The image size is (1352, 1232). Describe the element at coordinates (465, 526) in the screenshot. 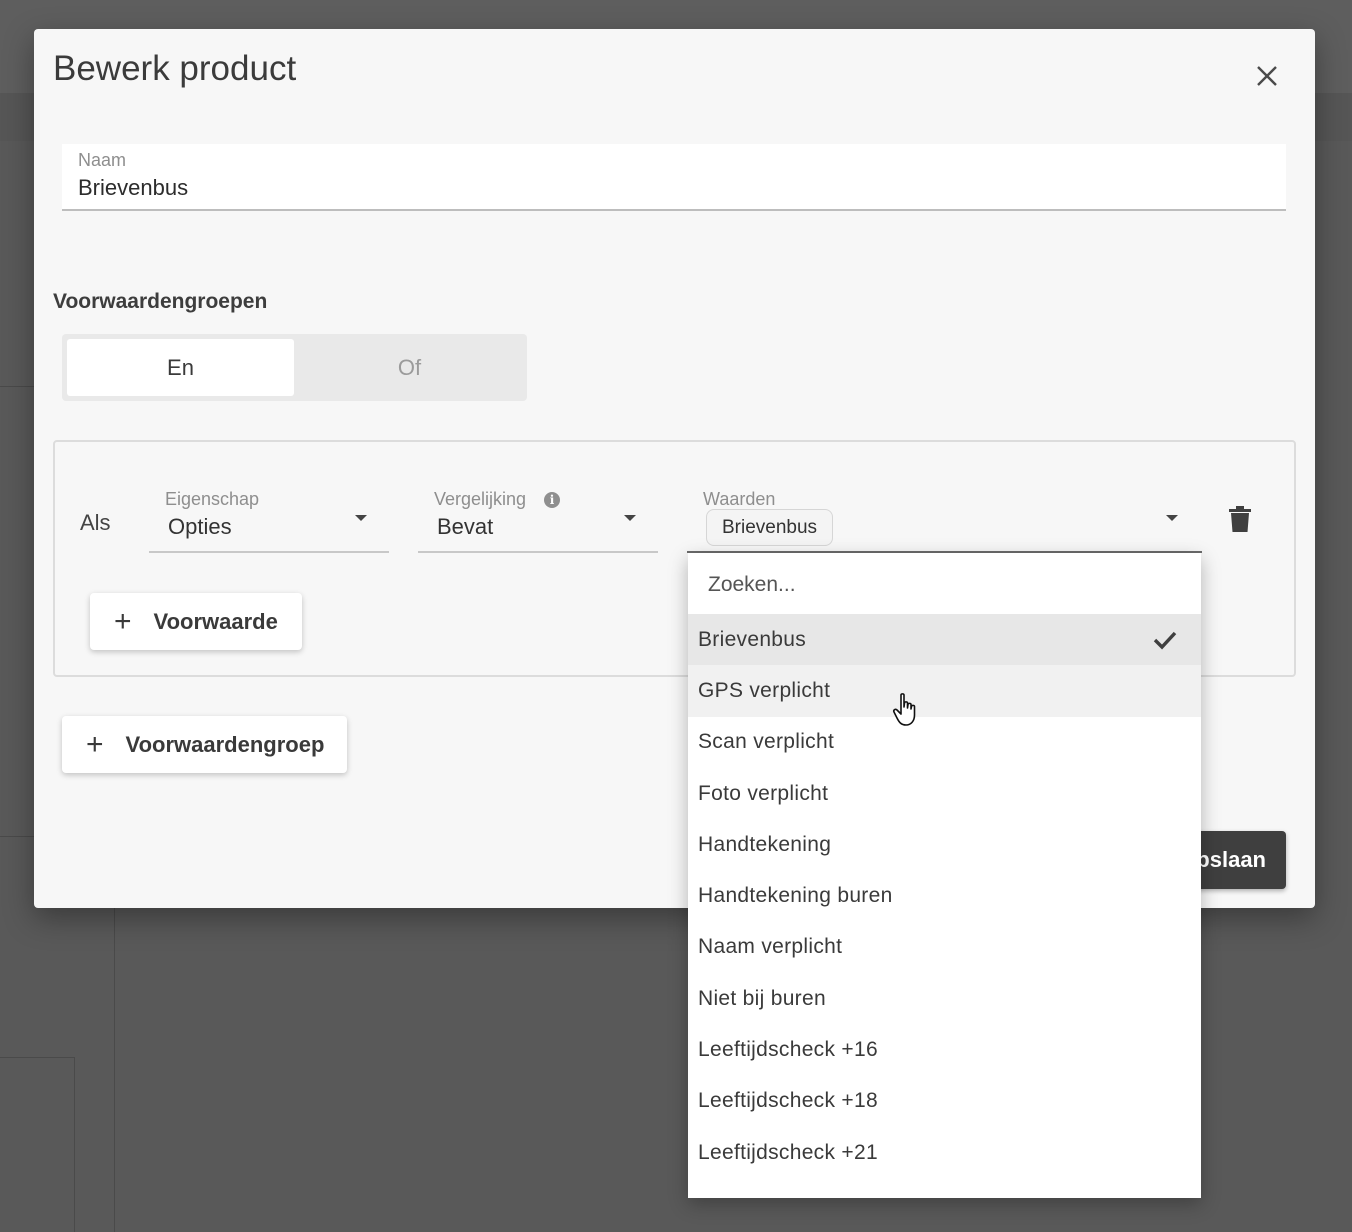

I see `comparison-value: Bevat` at that location.